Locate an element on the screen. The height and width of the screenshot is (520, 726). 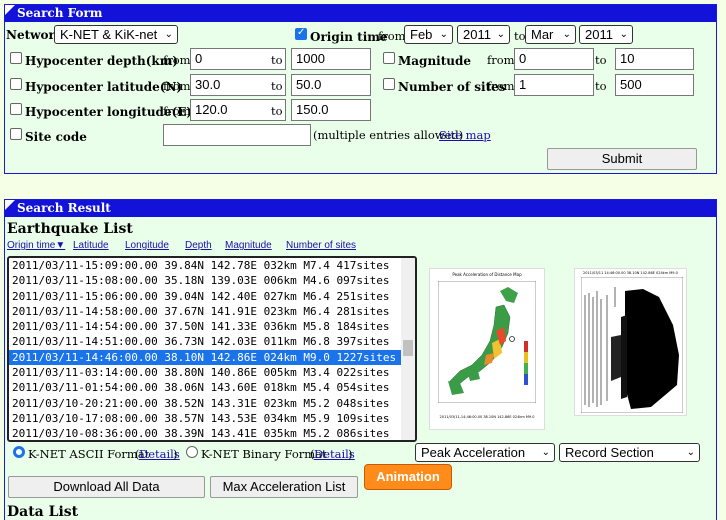
sites-to-label: to is located at coordinates (601, 86).